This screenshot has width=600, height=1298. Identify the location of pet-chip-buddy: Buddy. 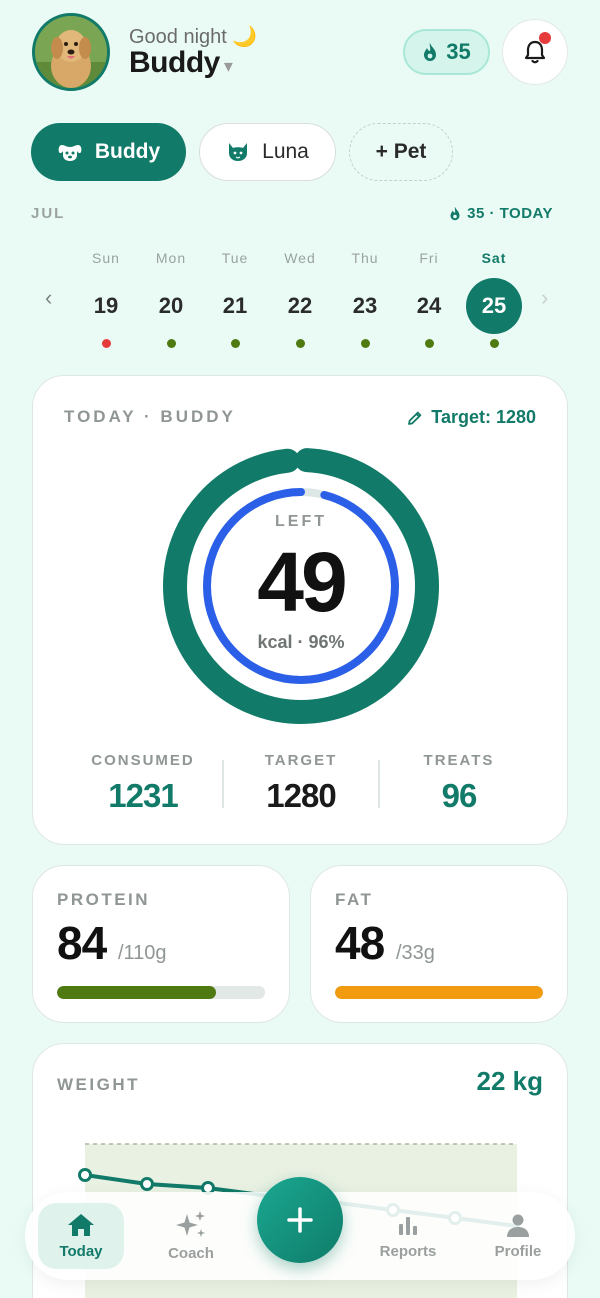
(108, 152).